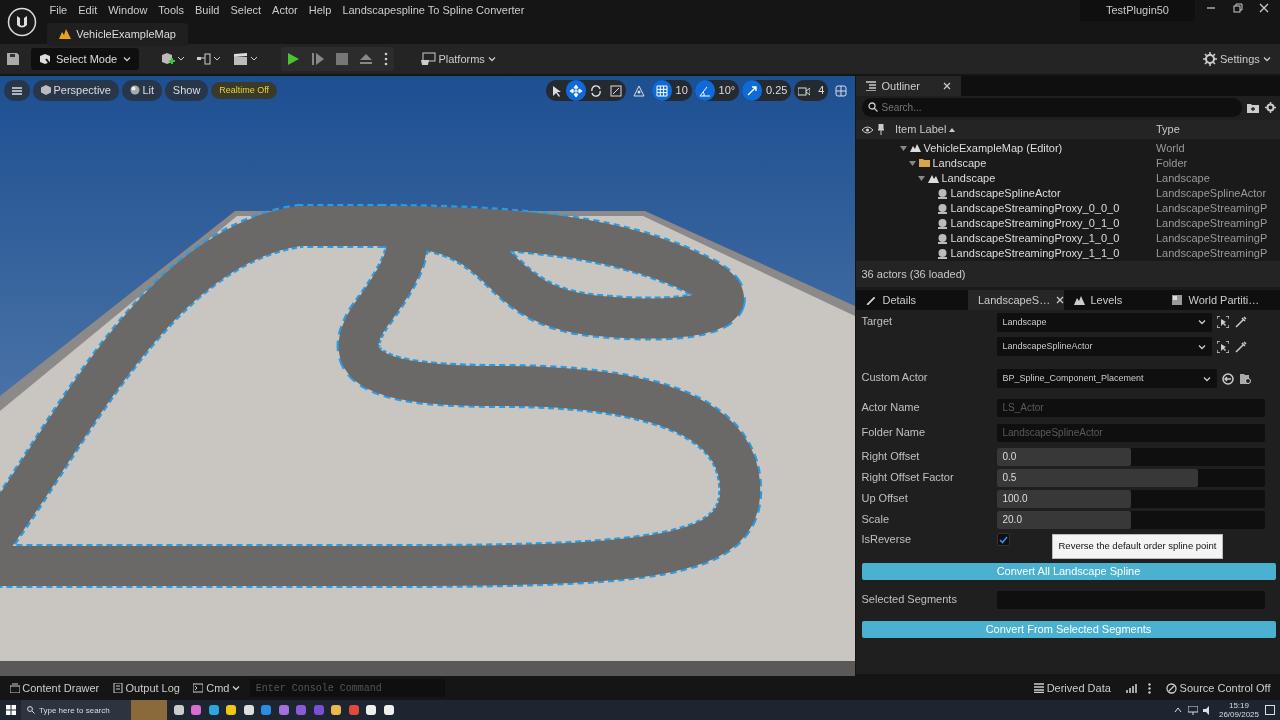 The width and height of the screenshot is (1280, 720). Describe the element at coordinates (1005, 194) in the screenshot. I see `item-label: LandscapeSplineActor` at that location.